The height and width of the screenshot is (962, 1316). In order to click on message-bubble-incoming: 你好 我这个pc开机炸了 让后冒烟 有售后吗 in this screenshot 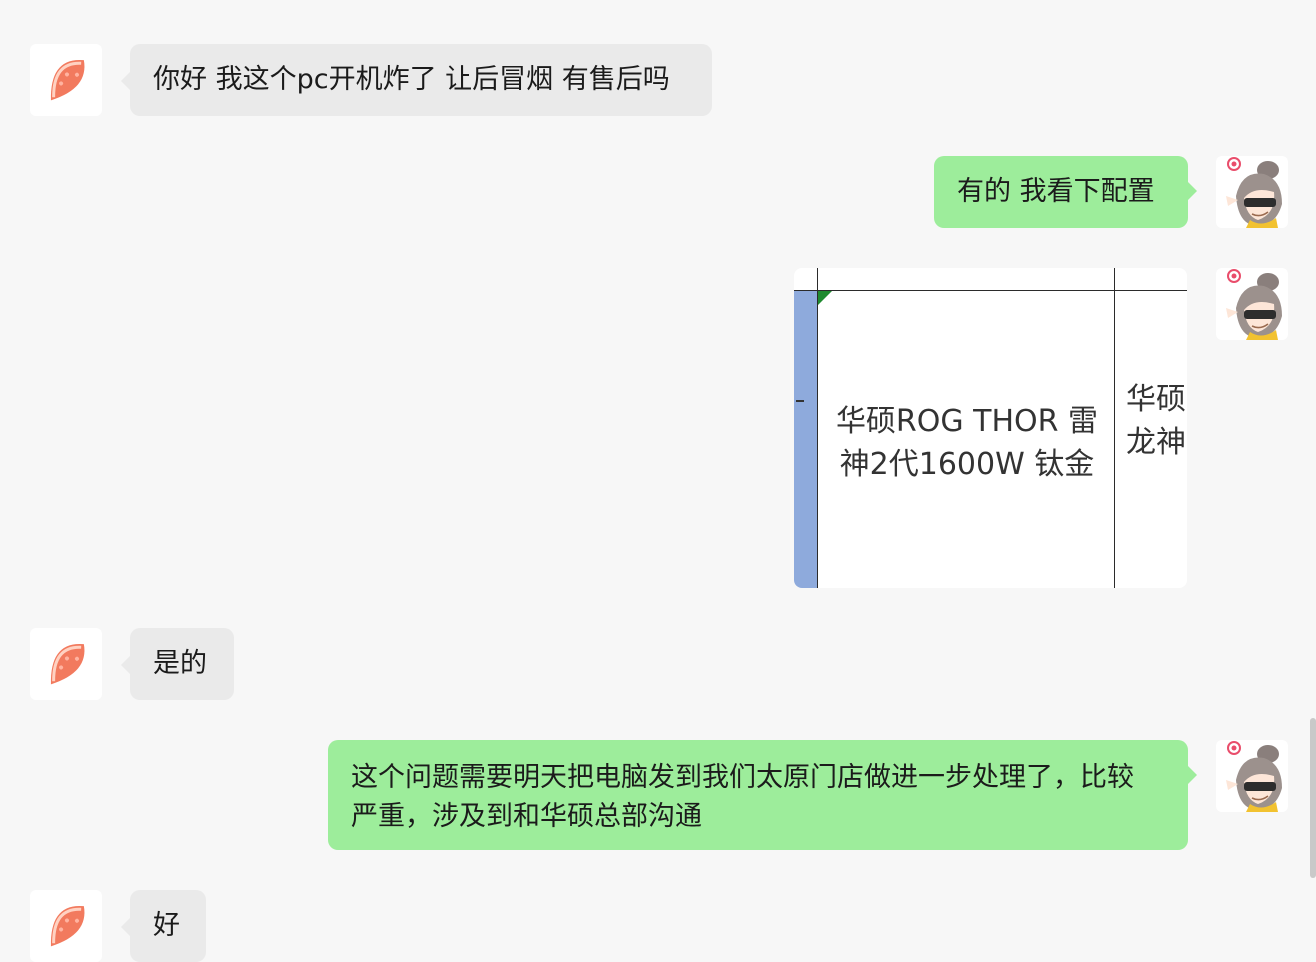, I will do `click(416, 80)`.